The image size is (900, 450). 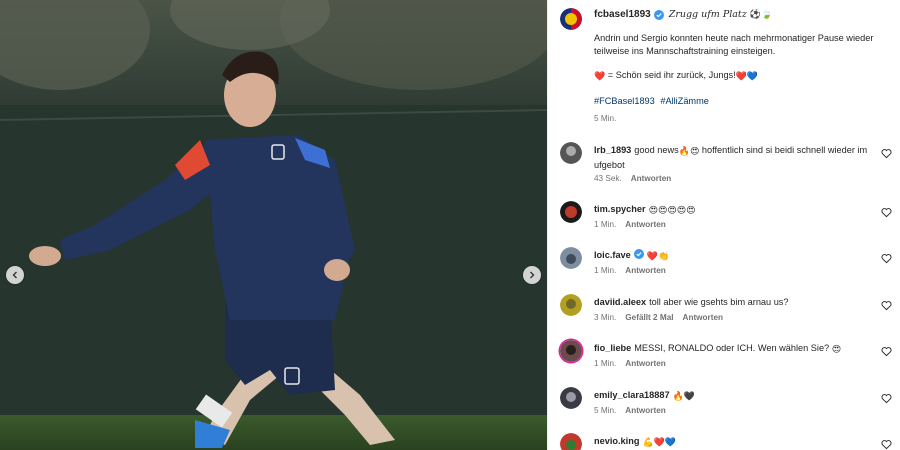 I want to click on comment-meta: 3 Min. Gefällt 2 Mal Antworten, so click(x=663, y=317).